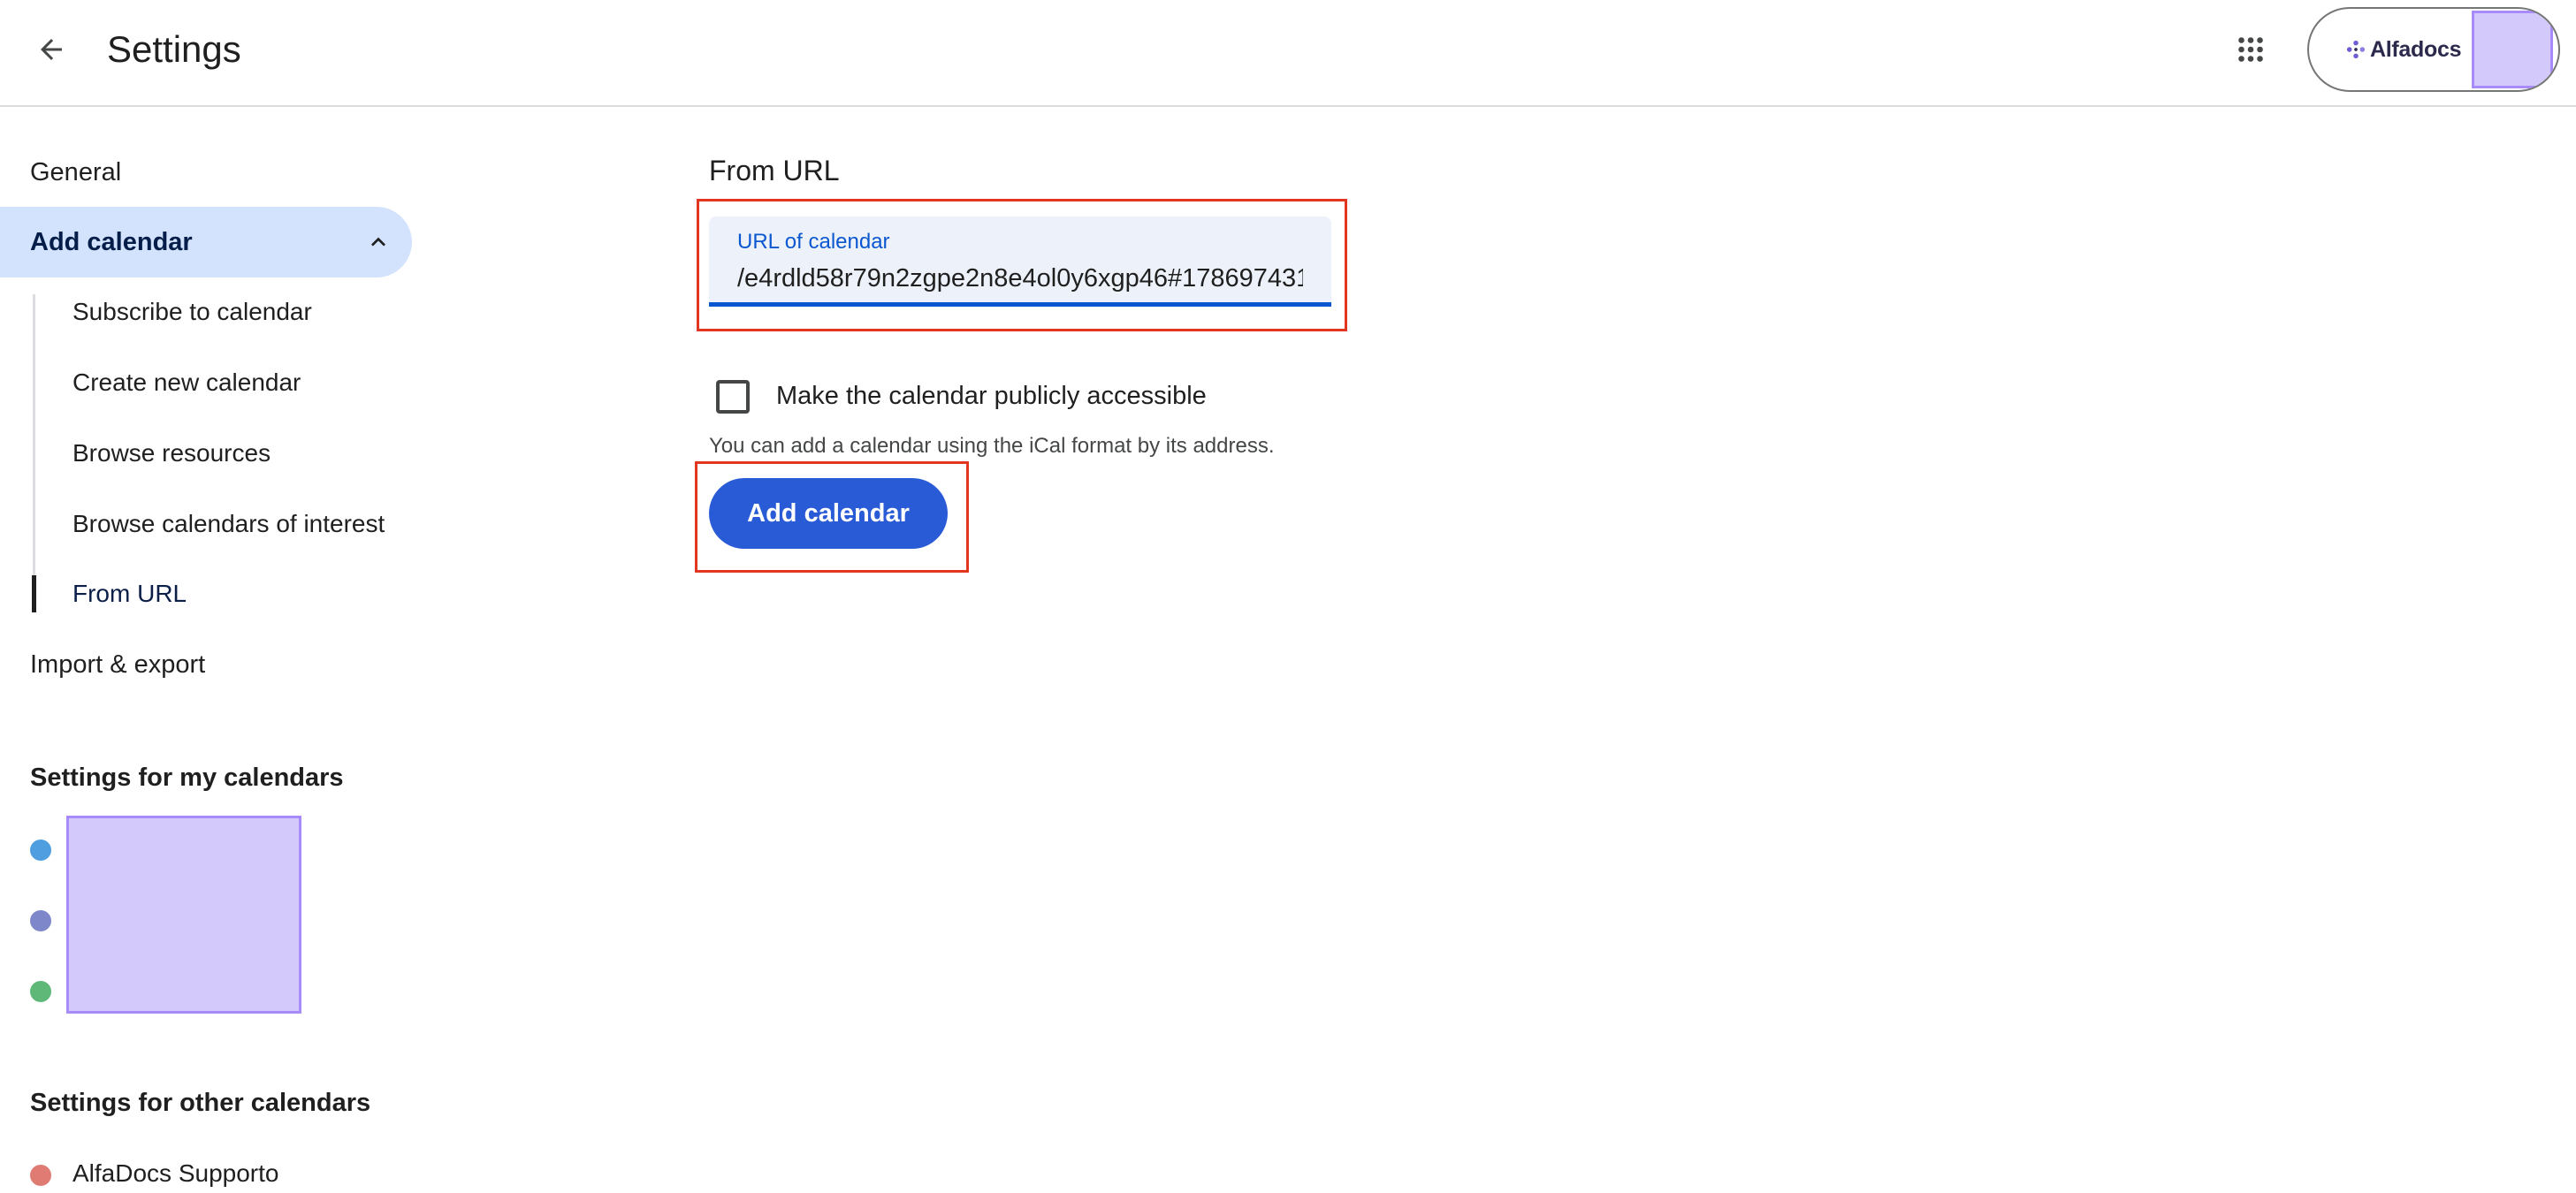 The image size is (2576, 1193). Describe the element at coordinates (2512, 49) in the screenshot. I see `avatar` at that location.